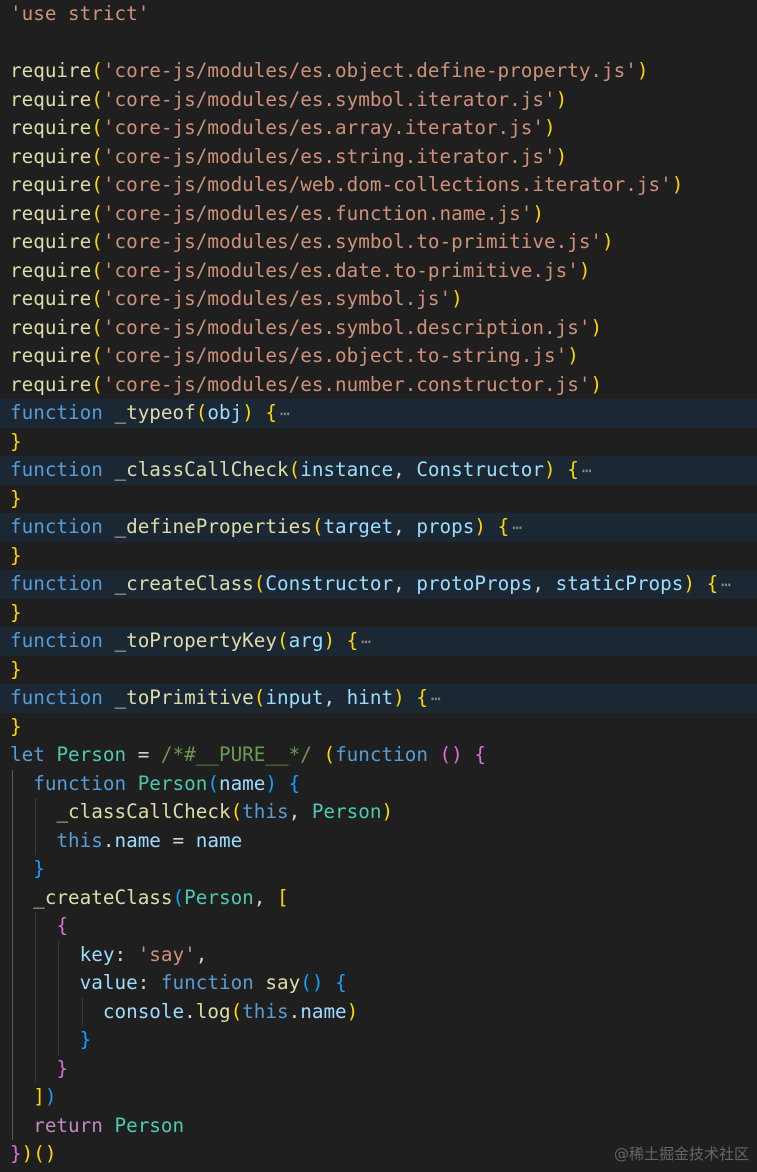 The height and width of the screenshot is (1172, 757). Describe the element at coordinates (294, 783) in the screenshot. I see `code-token: {` at that location.